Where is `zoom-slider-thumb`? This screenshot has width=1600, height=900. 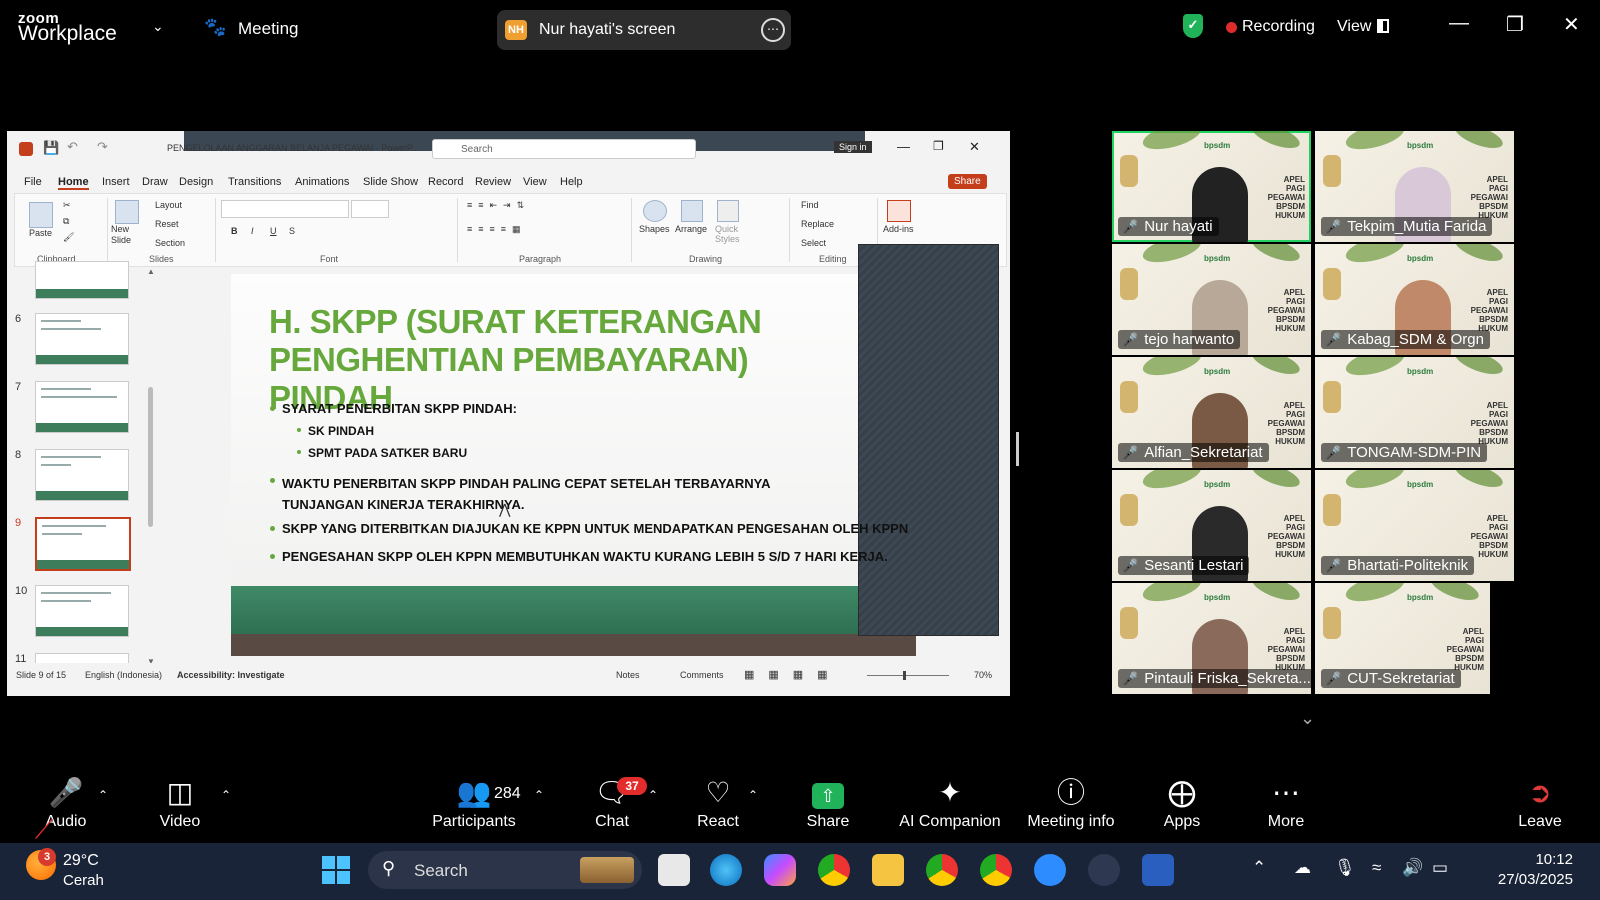
zoom-slider-thumb is located at coordinates (904, 675).